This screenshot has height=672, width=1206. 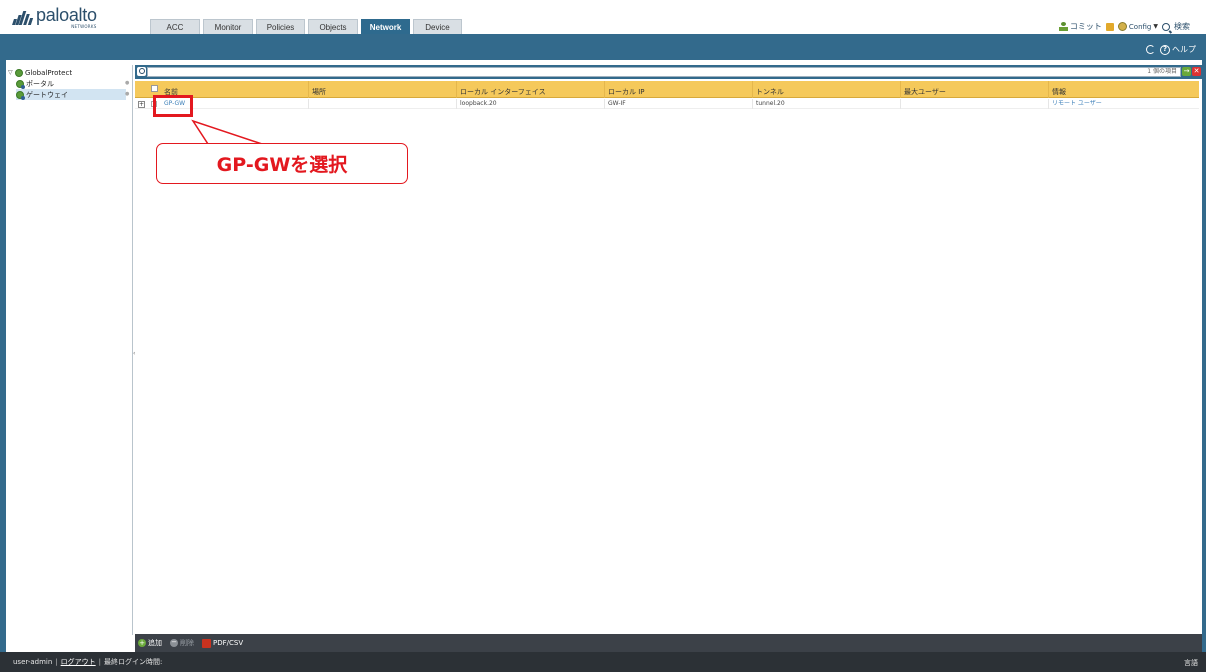 What do you see at coordinates (134, 356) in the screenshot?
I see `panel-splitter: ‹` at bounding box center [134, 356].